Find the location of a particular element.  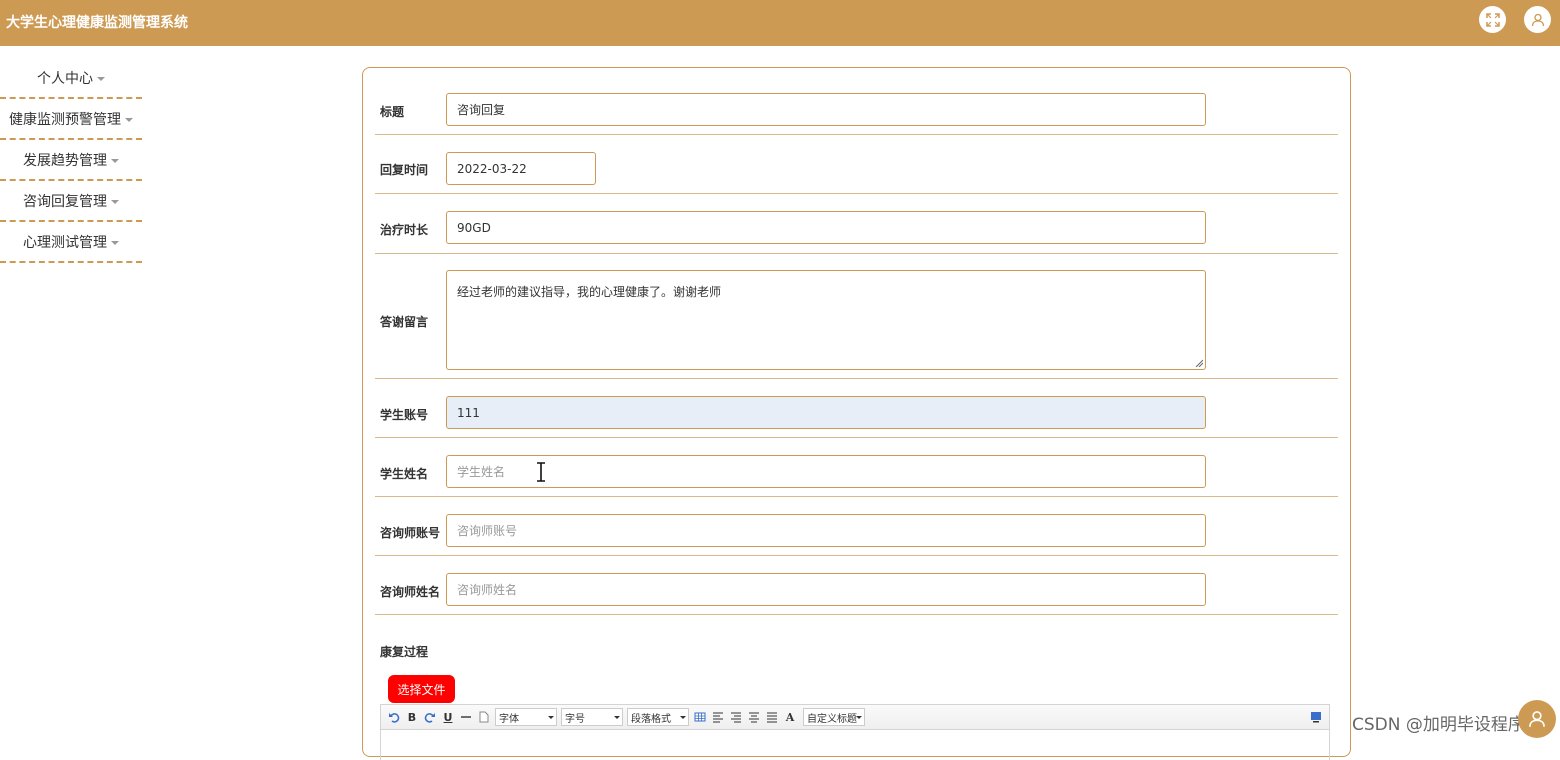

sidebar-item-label: 咨询回复管理 is located at coordinates (65, 201).